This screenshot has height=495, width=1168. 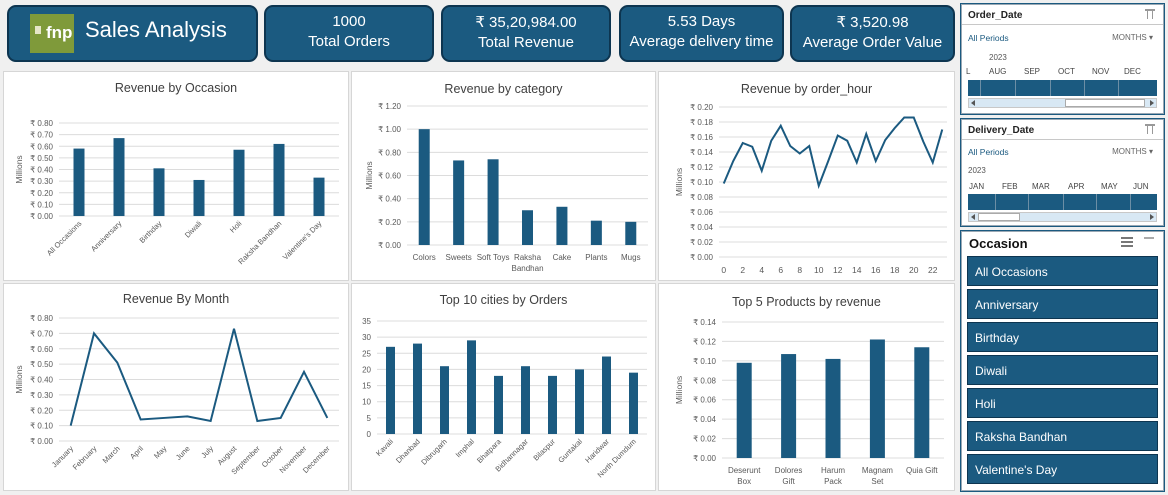 I want to click on y-tick-label: ₹ 0.60, so click(x=41, y=146).